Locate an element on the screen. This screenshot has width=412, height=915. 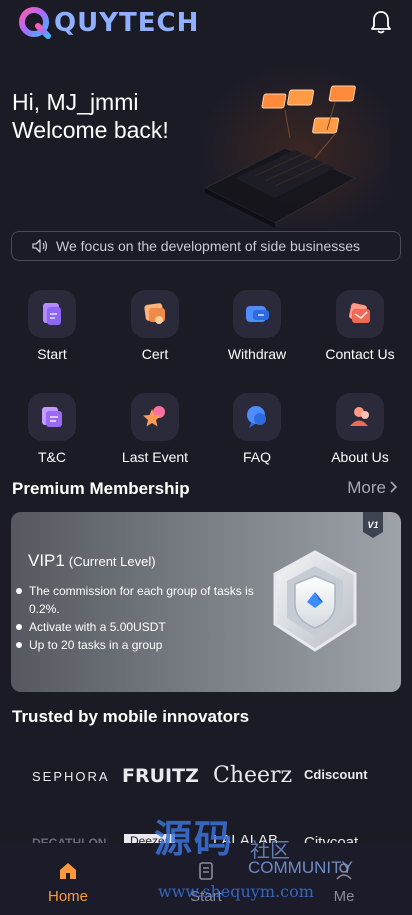
vip-name: VIP1 is located at coordinates (46, 560).